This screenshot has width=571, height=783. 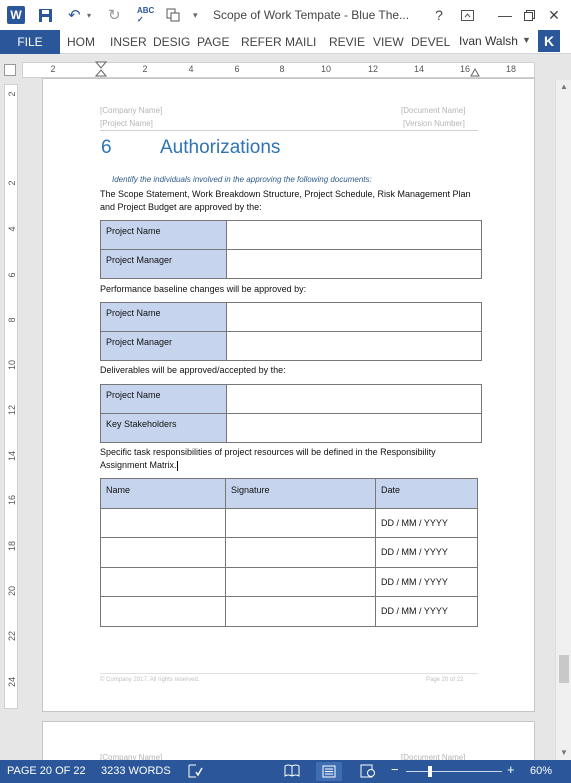 I want to click on proofing-icon, so click(x=195, y=772).